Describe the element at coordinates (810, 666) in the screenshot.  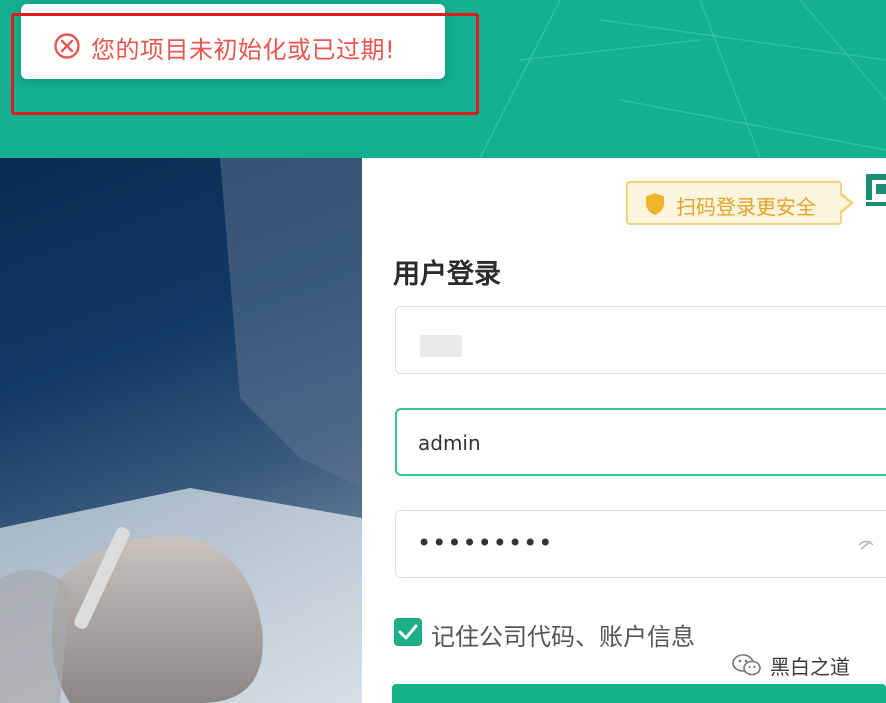
I see `watermark-text: 黑白之道` at that location.